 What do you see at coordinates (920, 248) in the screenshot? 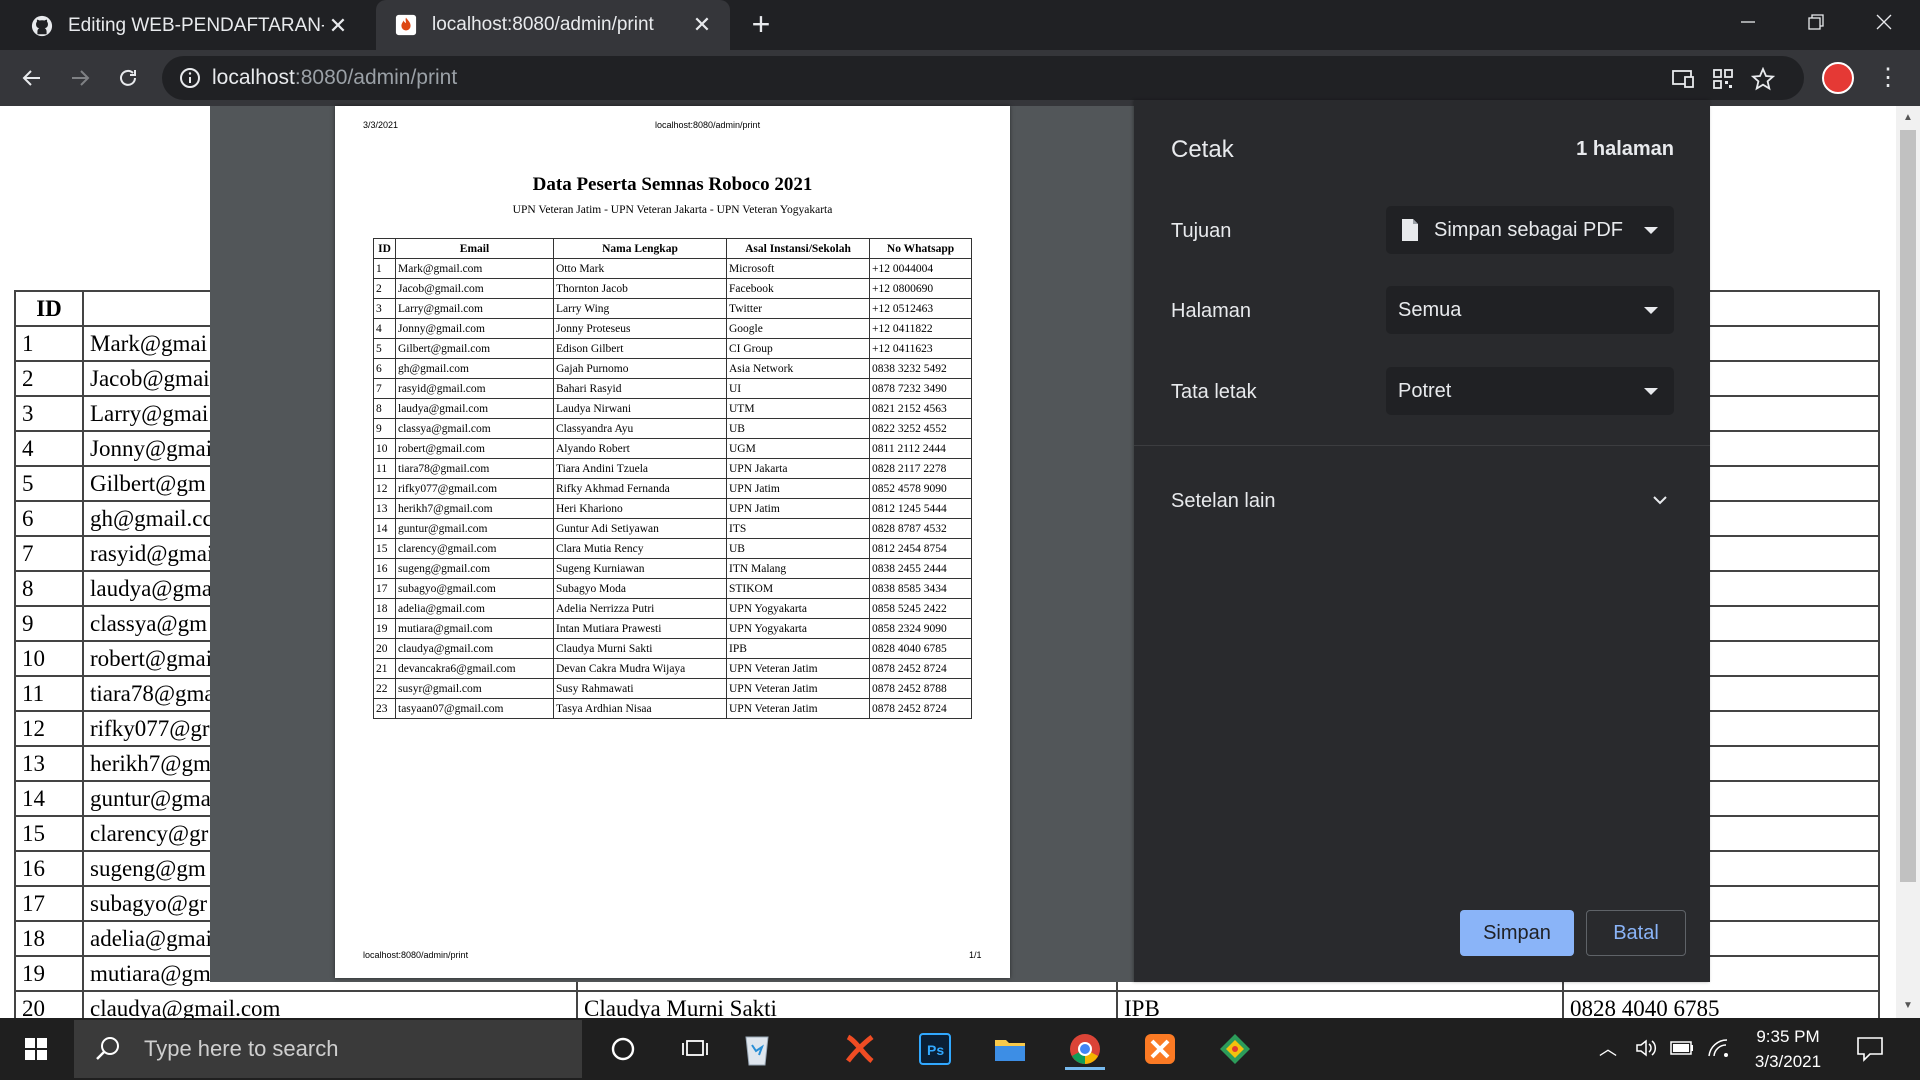
I see `column-header: No Whatsapp` at bounding box center [920, 248].